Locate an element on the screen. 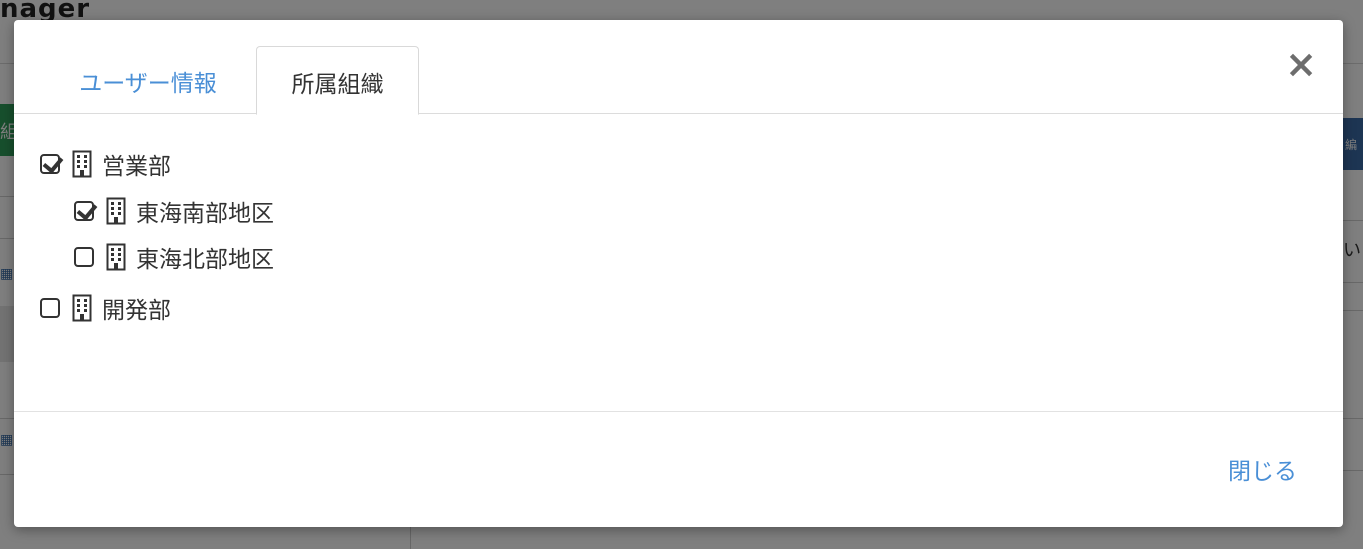  tab-organization: 所属組織 is located at coordinates (337, 80).